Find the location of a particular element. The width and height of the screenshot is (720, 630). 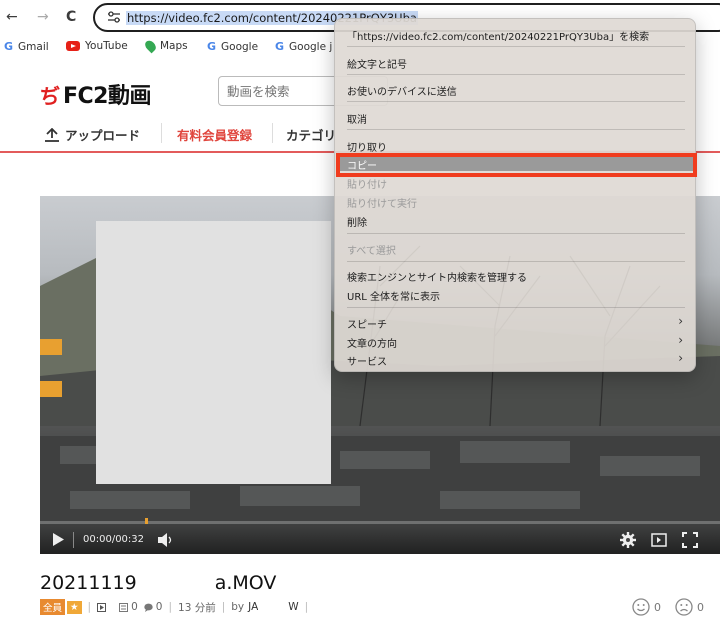

by-label: by is located at coordinates (238, 607).